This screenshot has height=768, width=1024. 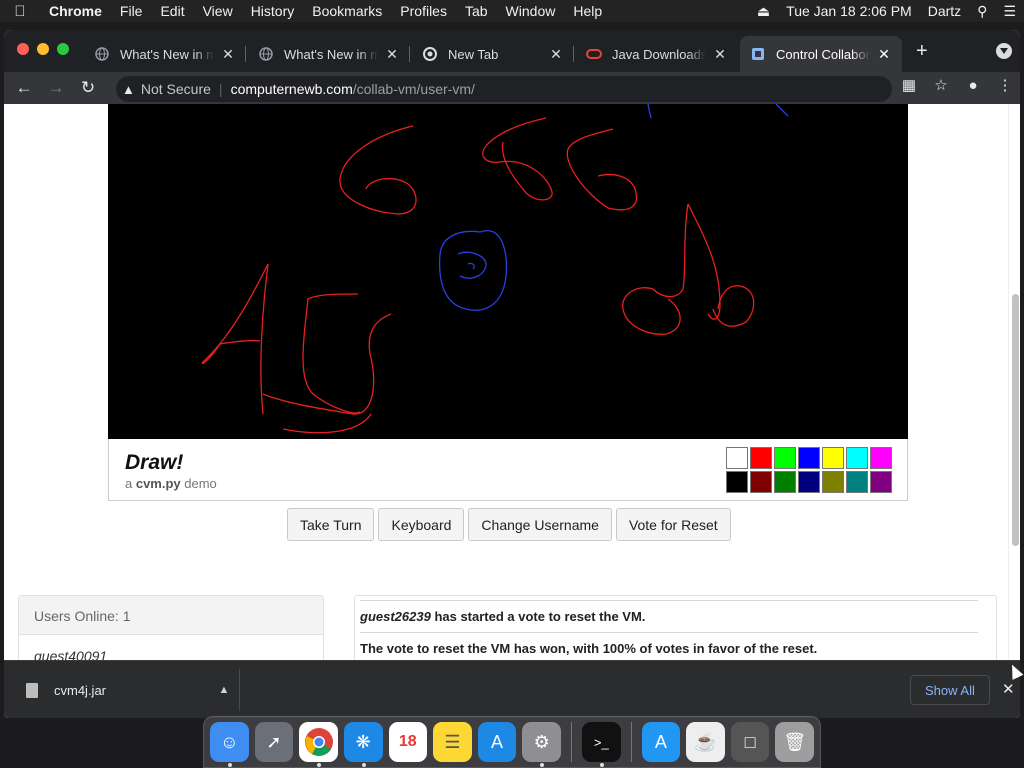 What do you see at coordinates (512, 689) in the screenshot?
I see `download-shelf: cvm4j.jar ▲ Show All ✕` at bounding box center [512, 689].